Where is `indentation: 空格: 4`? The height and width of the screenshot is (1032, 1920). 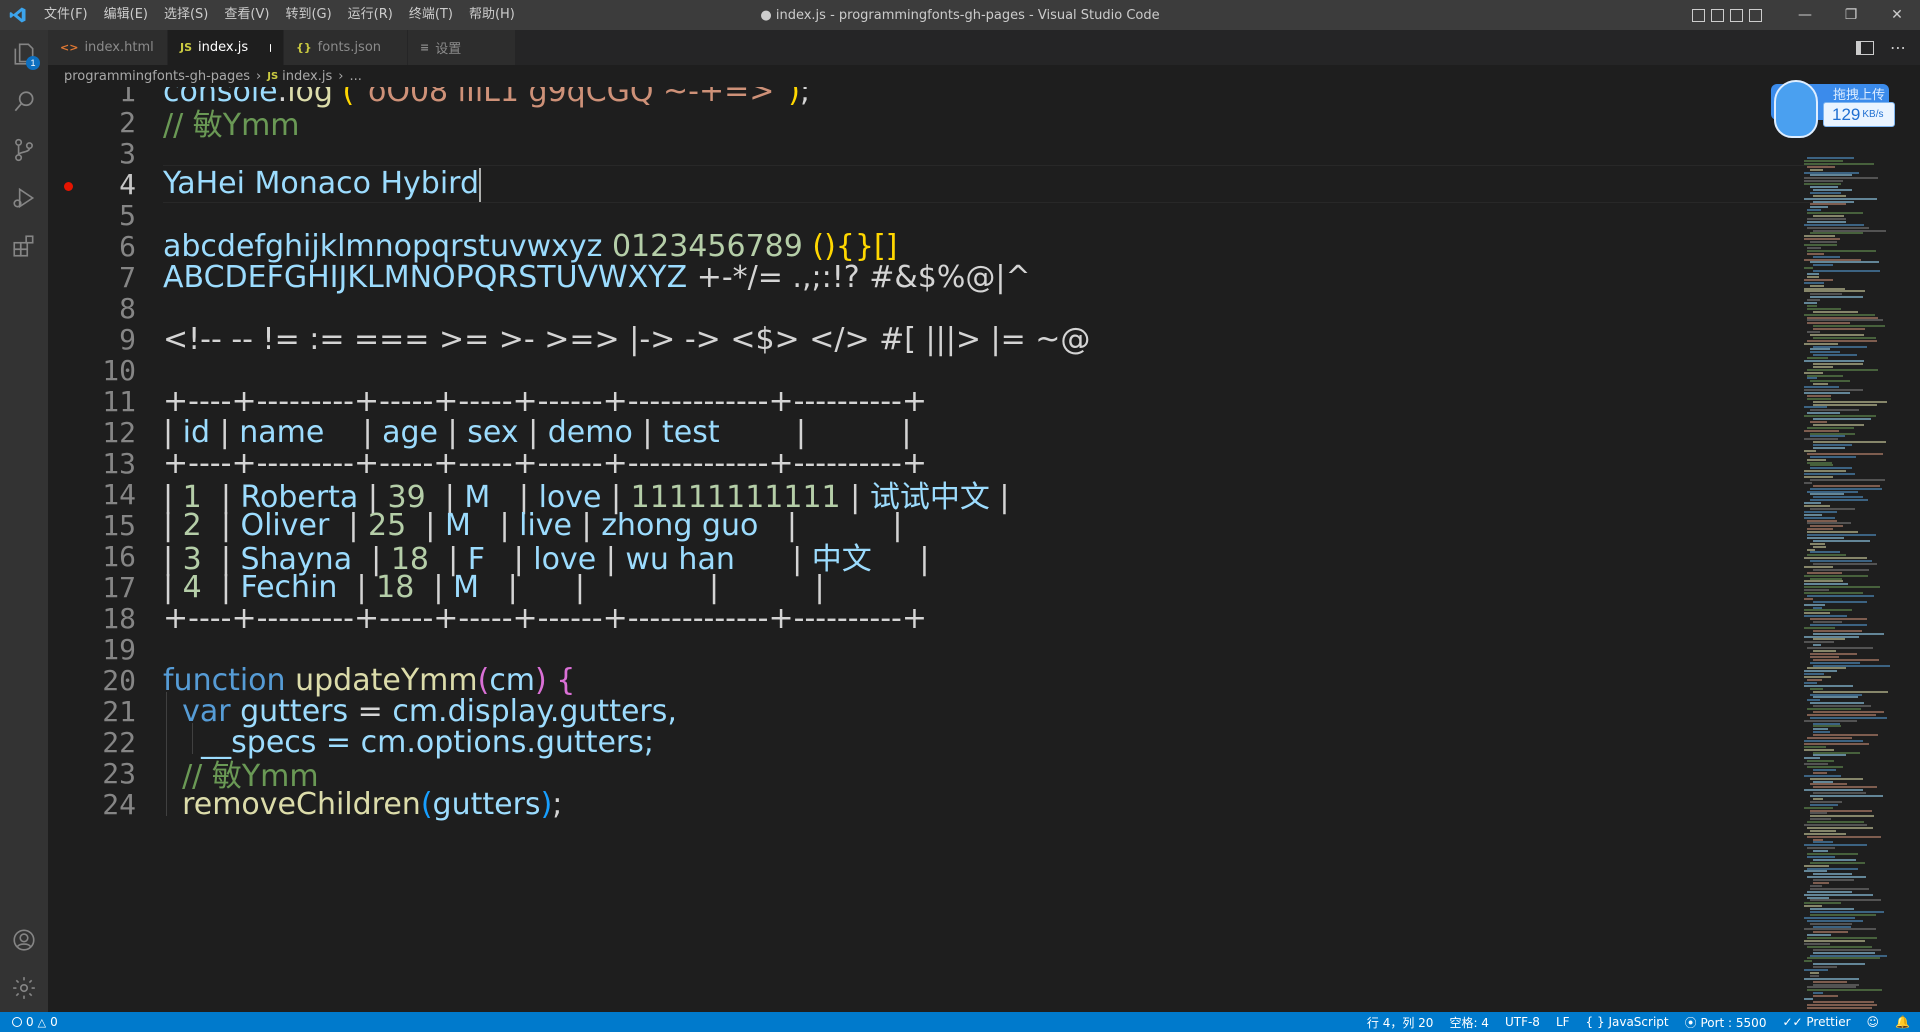
indentation: 空格: 4 is located at coordinates (1469, 1022).